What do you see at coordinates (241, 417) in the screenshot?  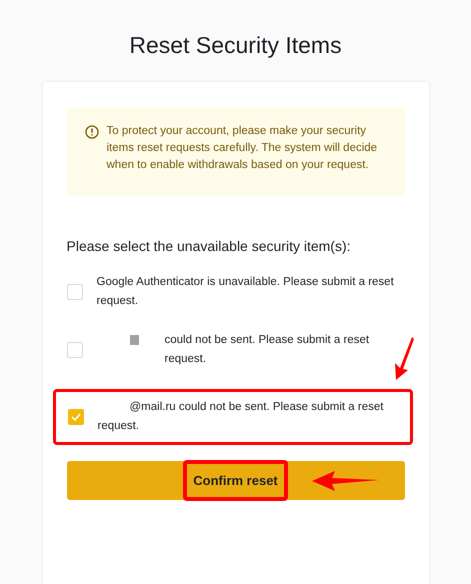 I see `option-text: @mail.ru could not be sent. Please submit a reset request.` at bounding box center [241, 417].